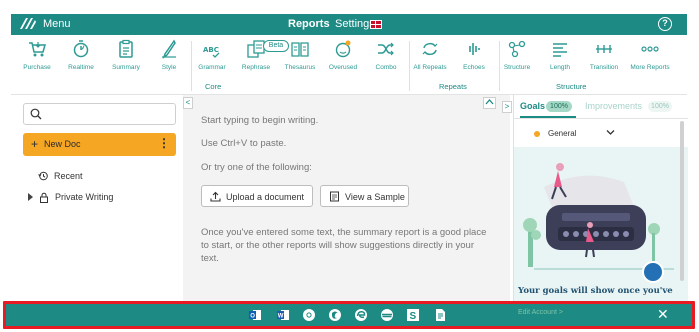 The image size is (699, 332). I want to click on nav-settings-tab: Settings, so click(355, 24).